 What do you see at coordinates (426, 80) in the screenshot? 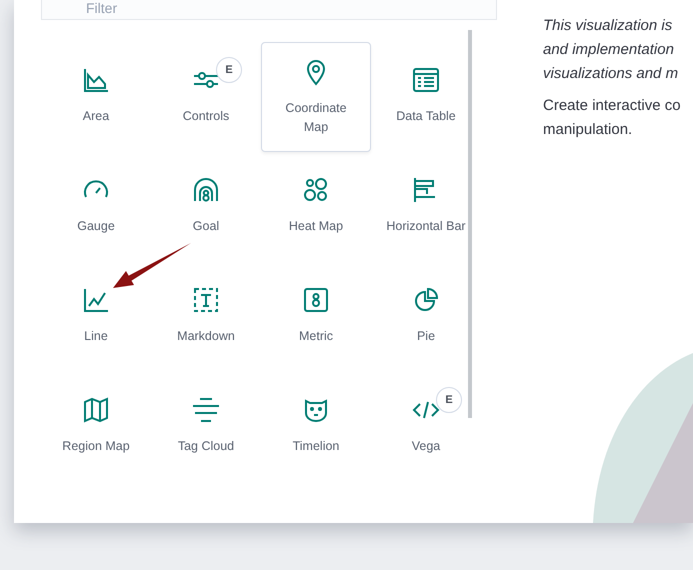
I see `table-icon` at bounding box center [426, 80].